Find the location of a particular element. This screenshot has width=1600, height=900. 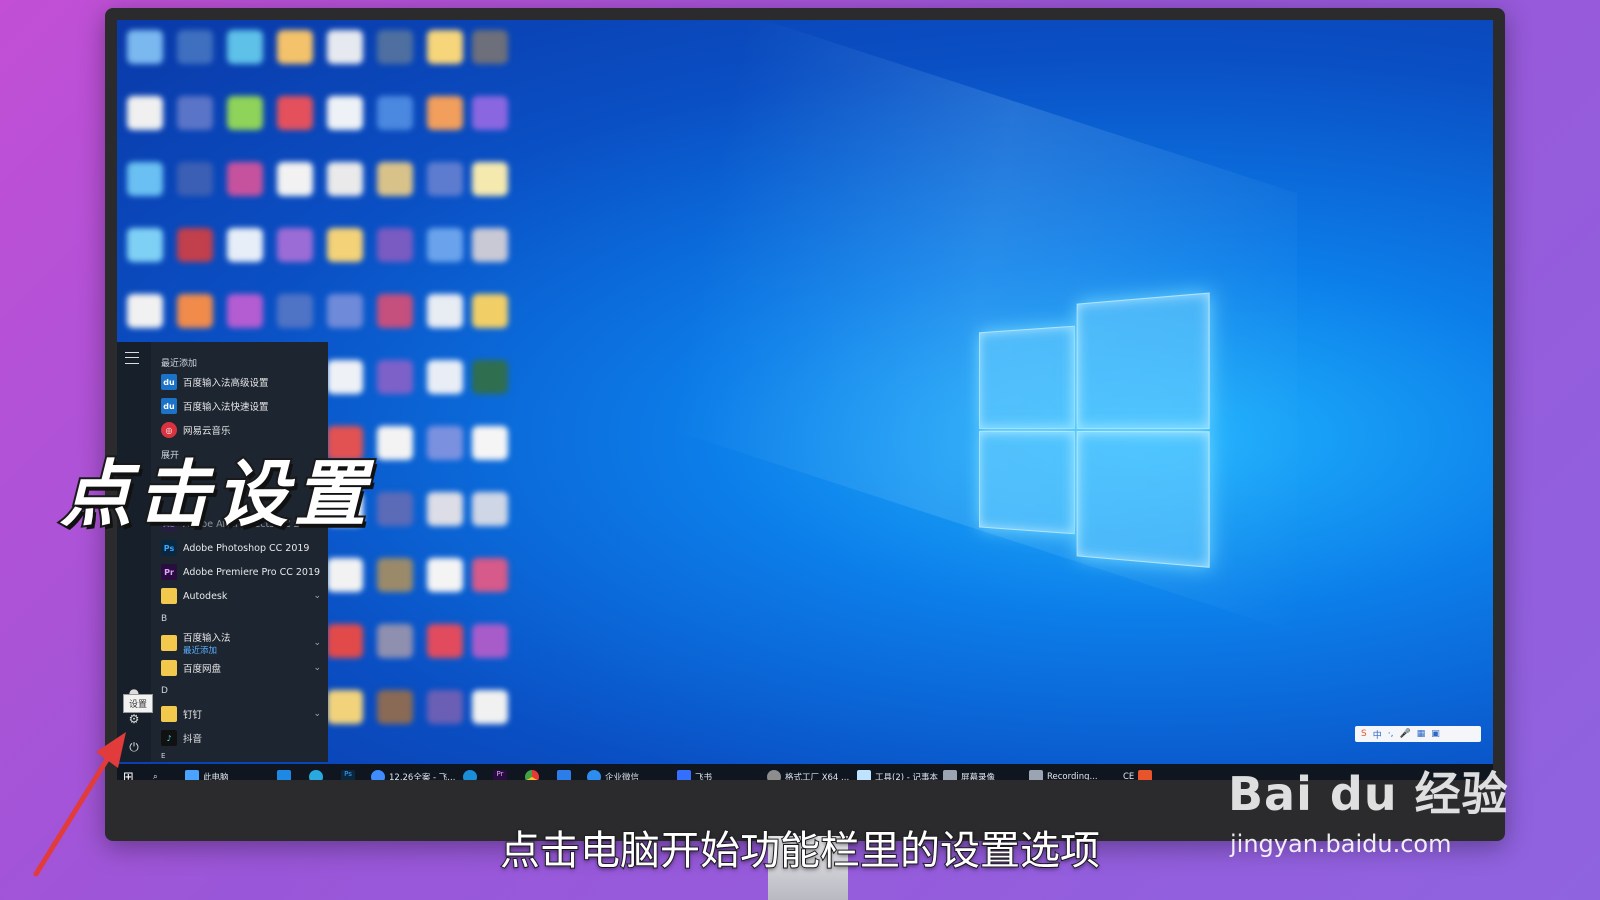

file-explorer-icon is located at coordinates (284, 775).